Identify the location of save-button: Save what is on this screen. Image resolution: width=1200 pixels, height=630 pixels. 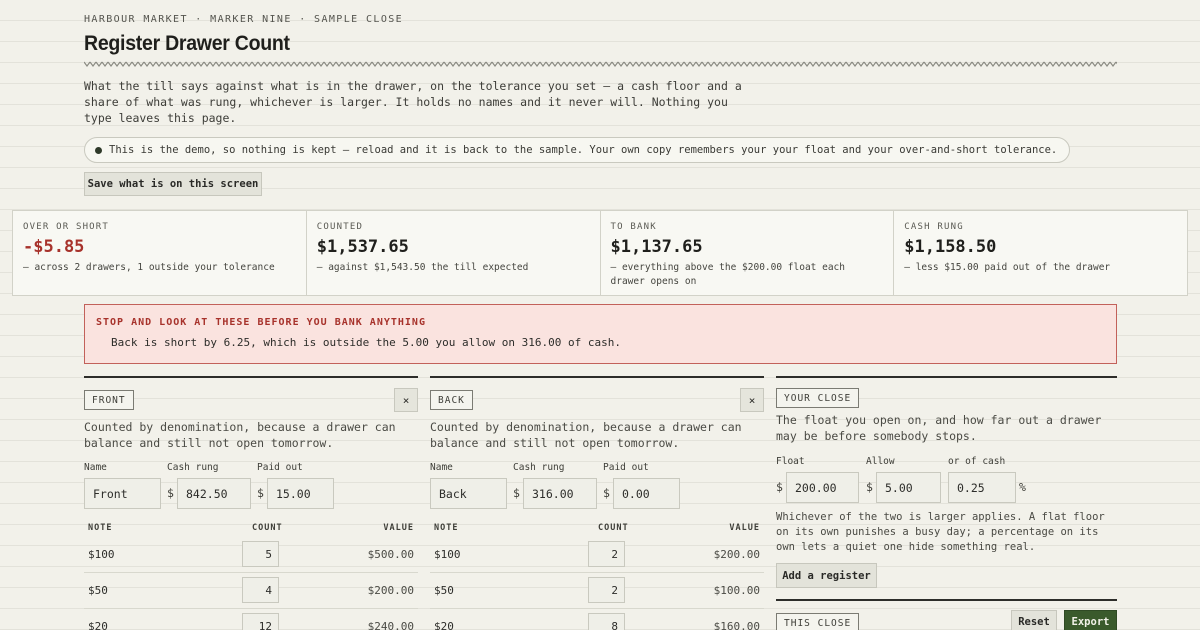
(173, 184).